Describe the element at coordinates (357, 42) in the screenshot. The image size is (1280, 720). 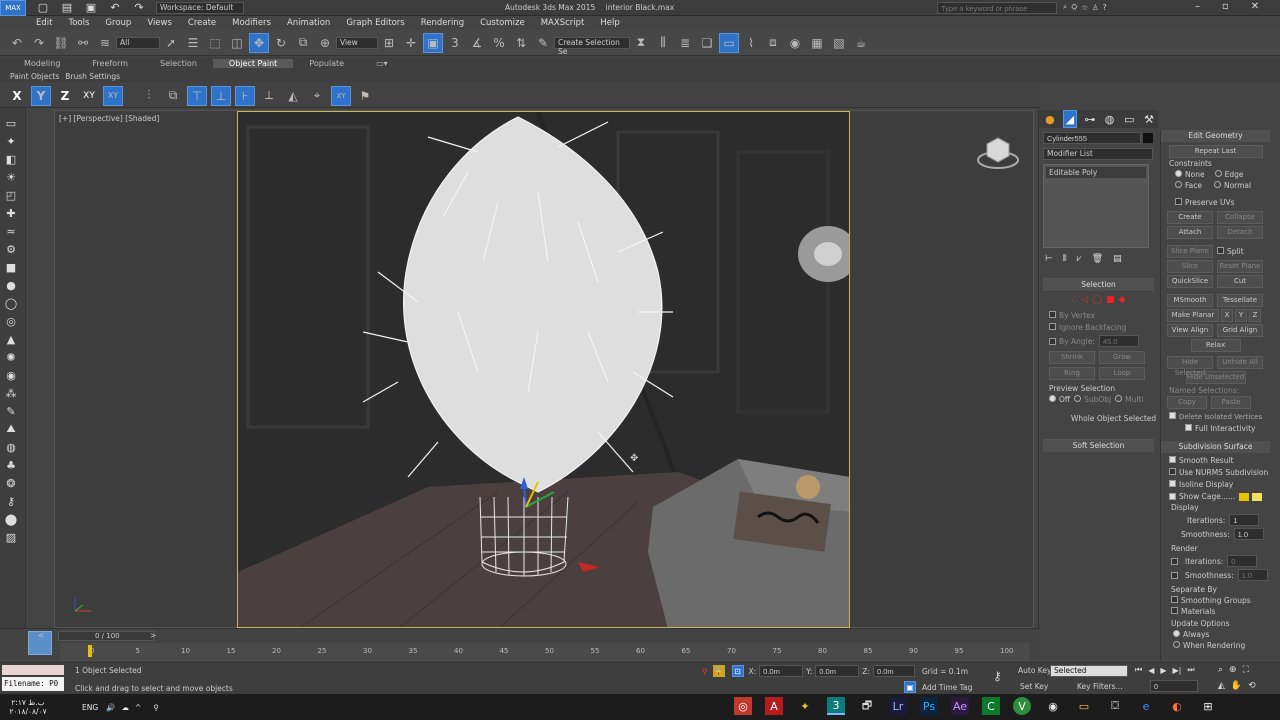
I see `reference-coordinate-select: View` at that location.